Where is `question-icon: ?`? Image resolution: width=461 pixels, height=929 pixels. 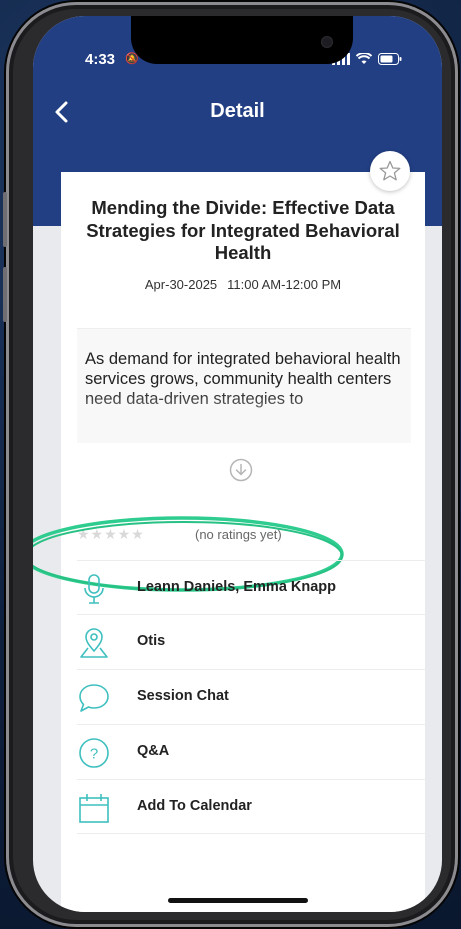
question-icon: ? is located at coordinates (94, 753).